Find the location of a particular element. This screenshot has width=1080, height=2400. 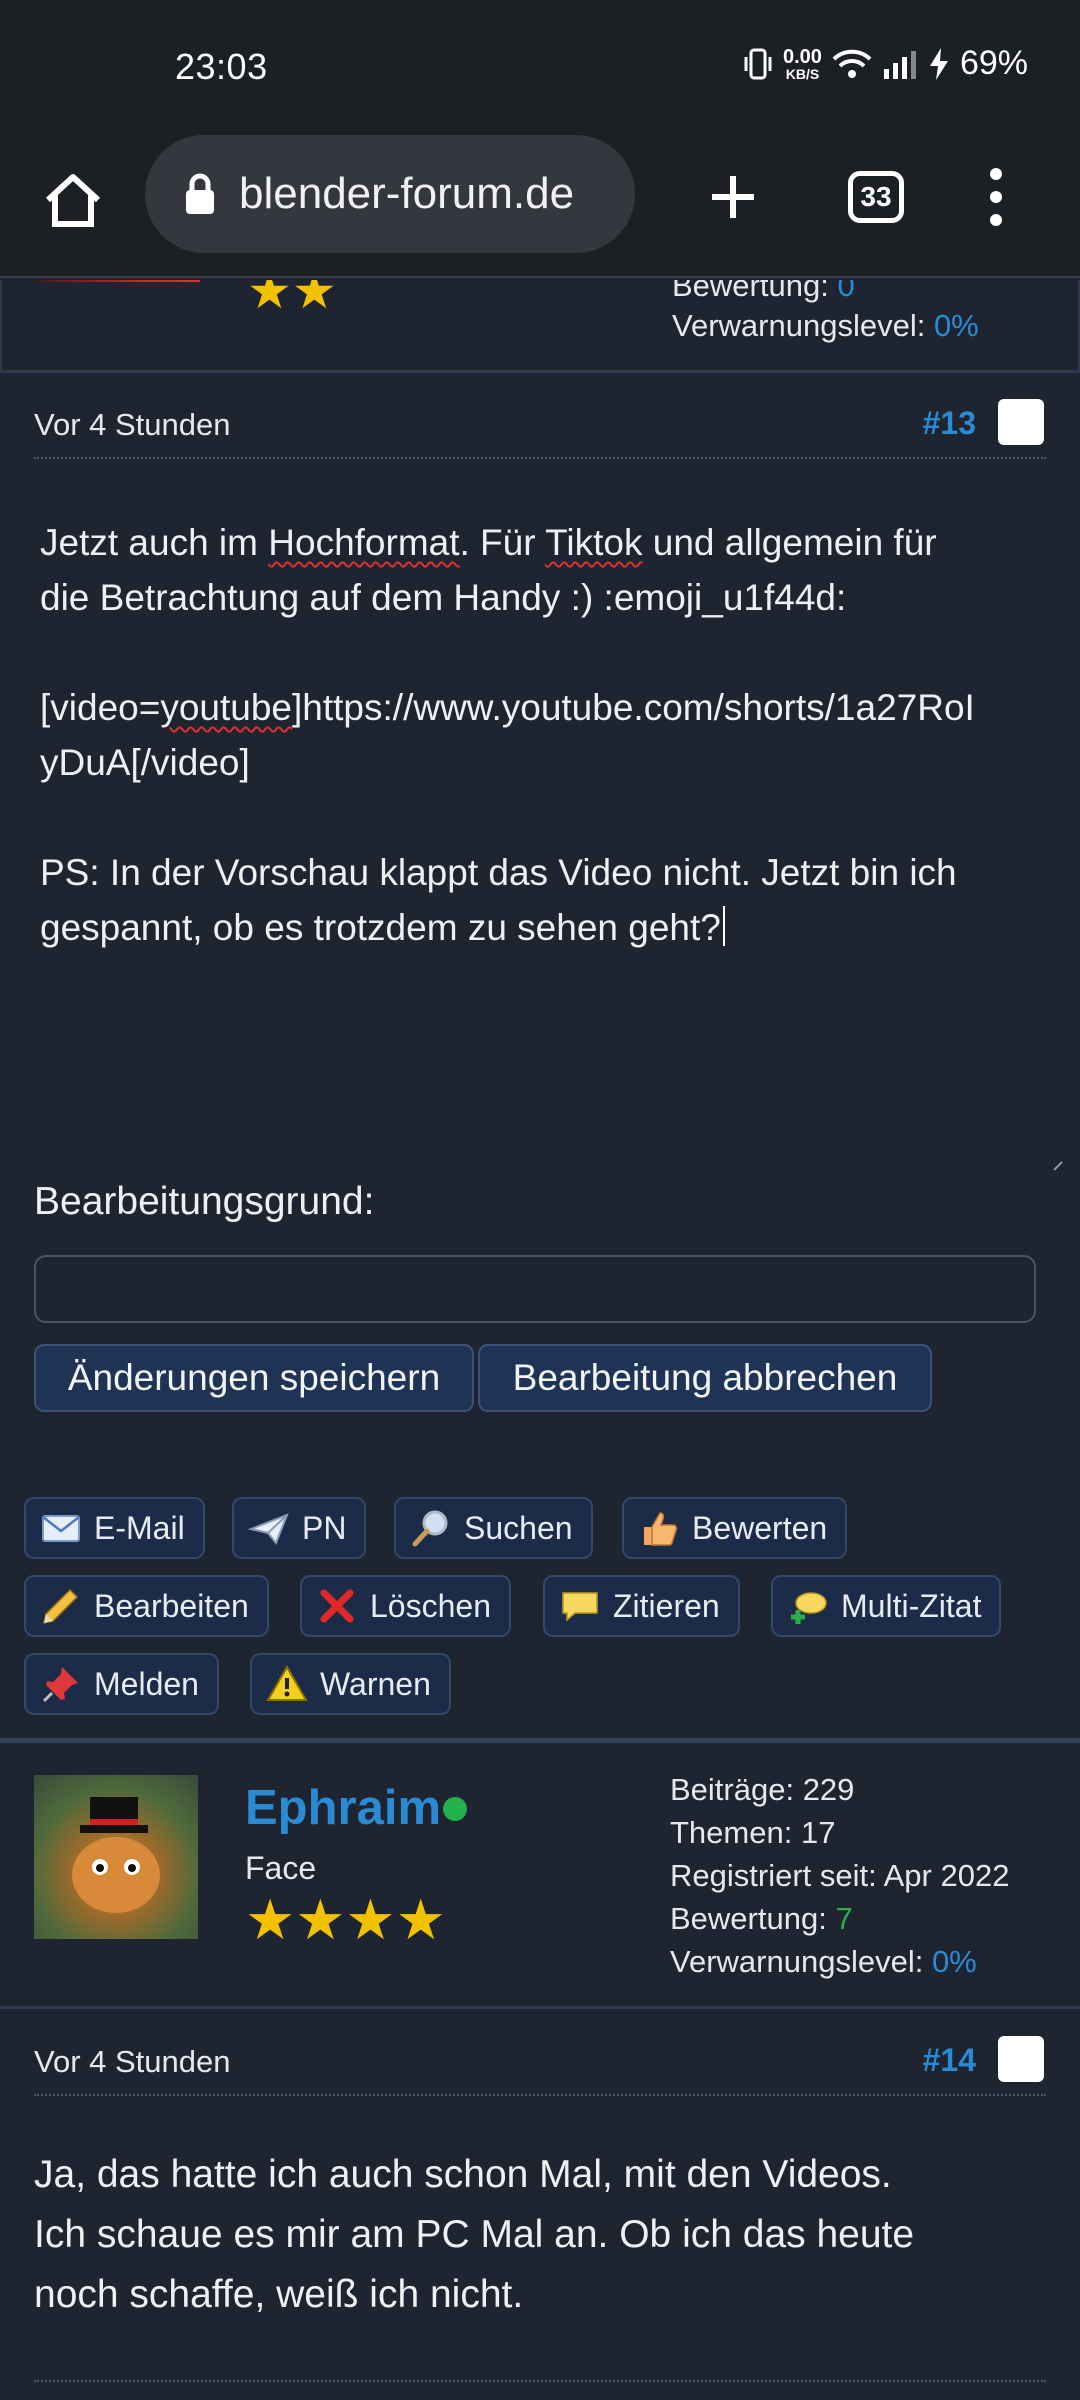

multi-quote-icon is located at coordinates (809, 1608).